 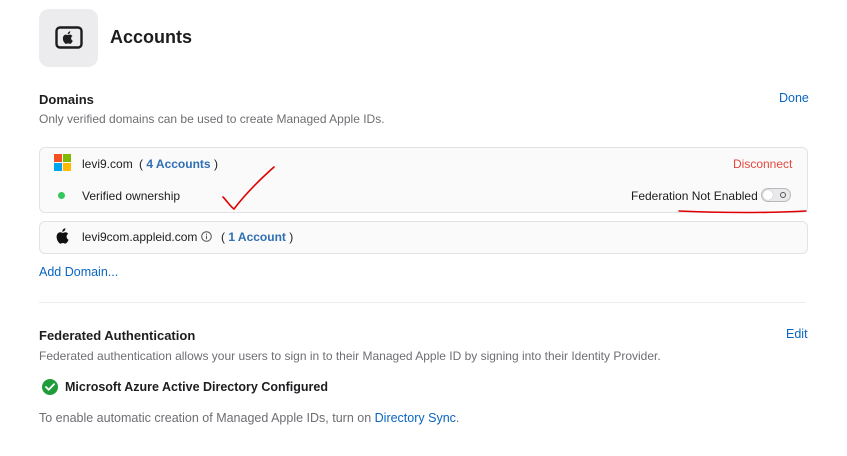 I want to click on checkmark-circle-icon, so click(x=50, y=387).